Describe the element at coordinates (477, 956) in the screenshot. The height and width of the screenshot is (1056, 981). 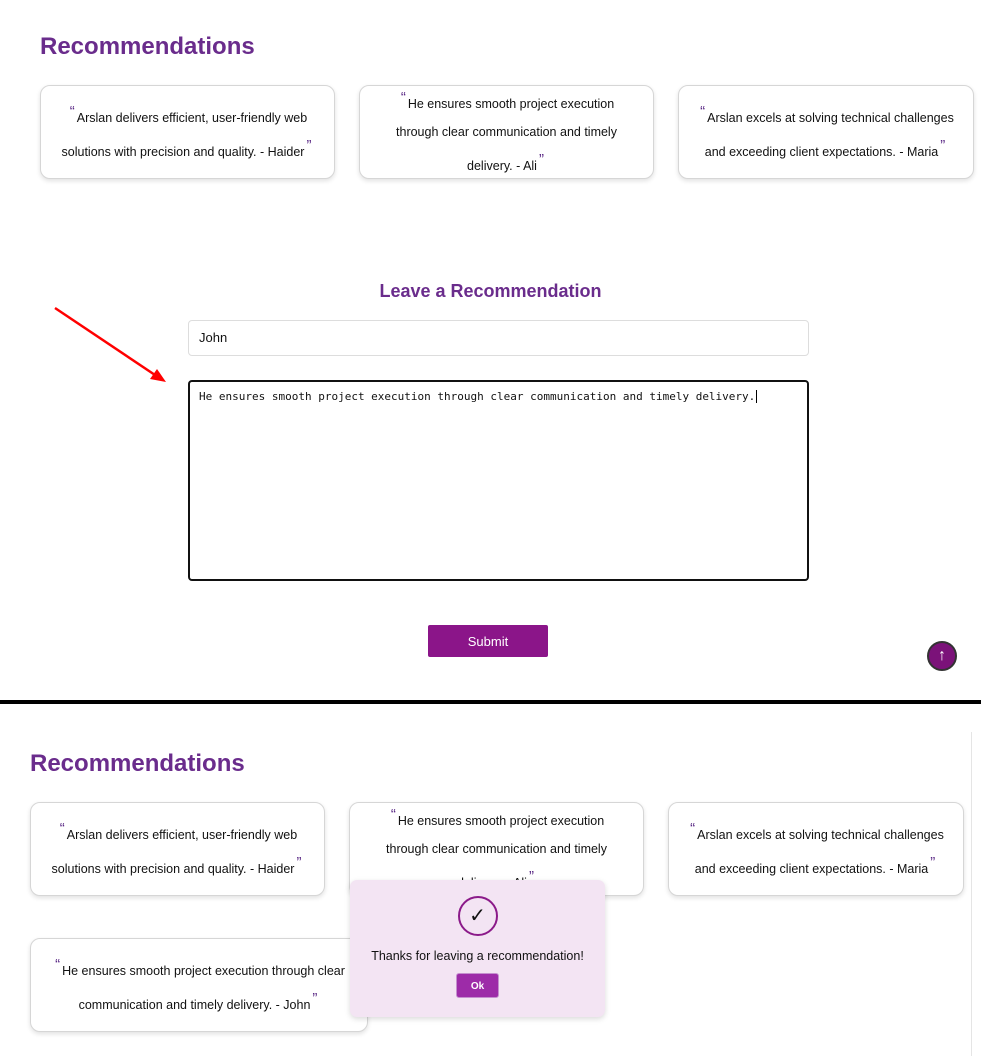
I see `popup-message: Thanks for leaving a recommendation!` at that location.